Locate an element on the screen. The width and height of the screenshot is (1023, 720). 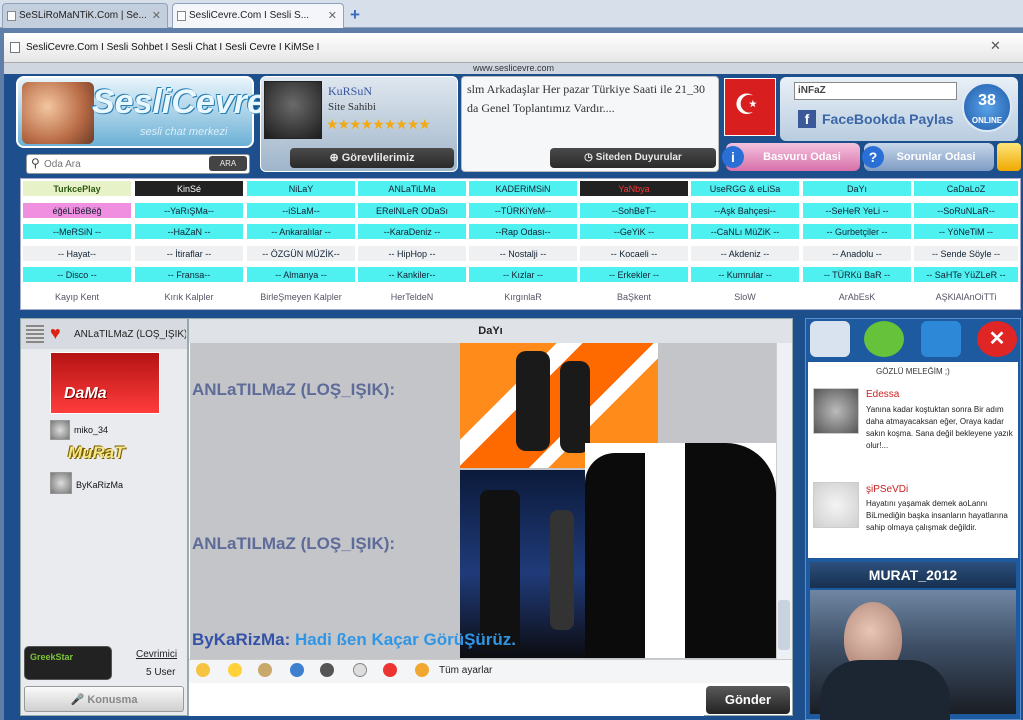
room-item: YaNbya is located at coordinates (634, 188).